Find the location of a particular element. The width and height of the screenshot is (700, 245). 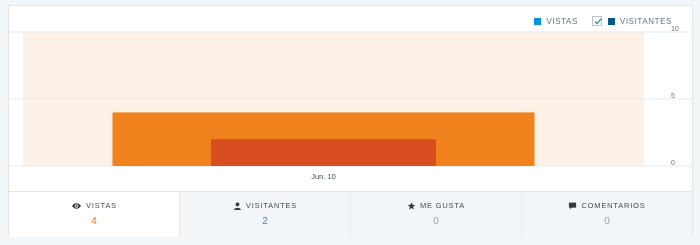

tab-value-vistas: 4 is located at coordinates (94, 221).